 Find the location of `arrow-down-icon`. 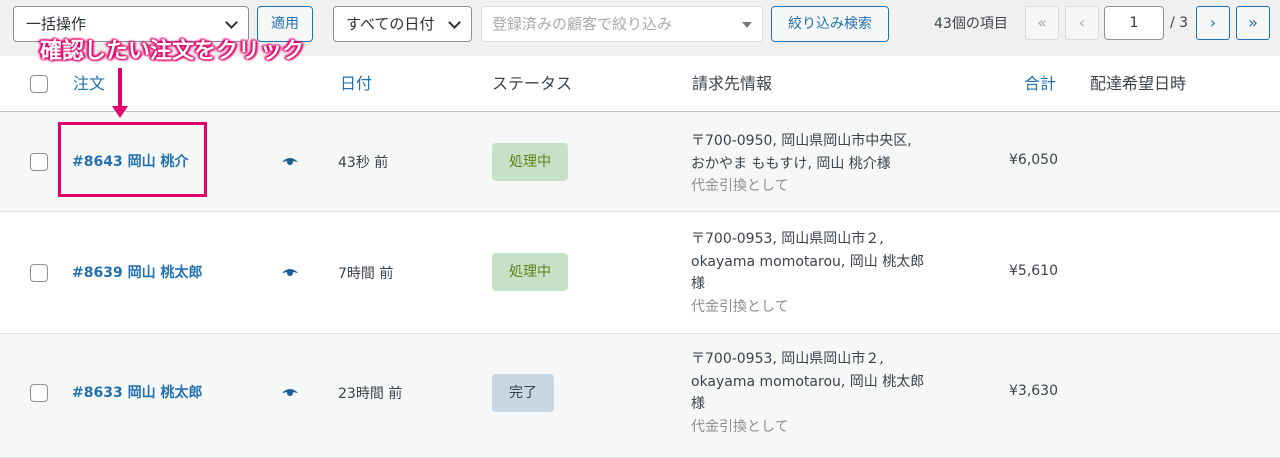

arrow-down-icon is located at coordinates (120, 112).